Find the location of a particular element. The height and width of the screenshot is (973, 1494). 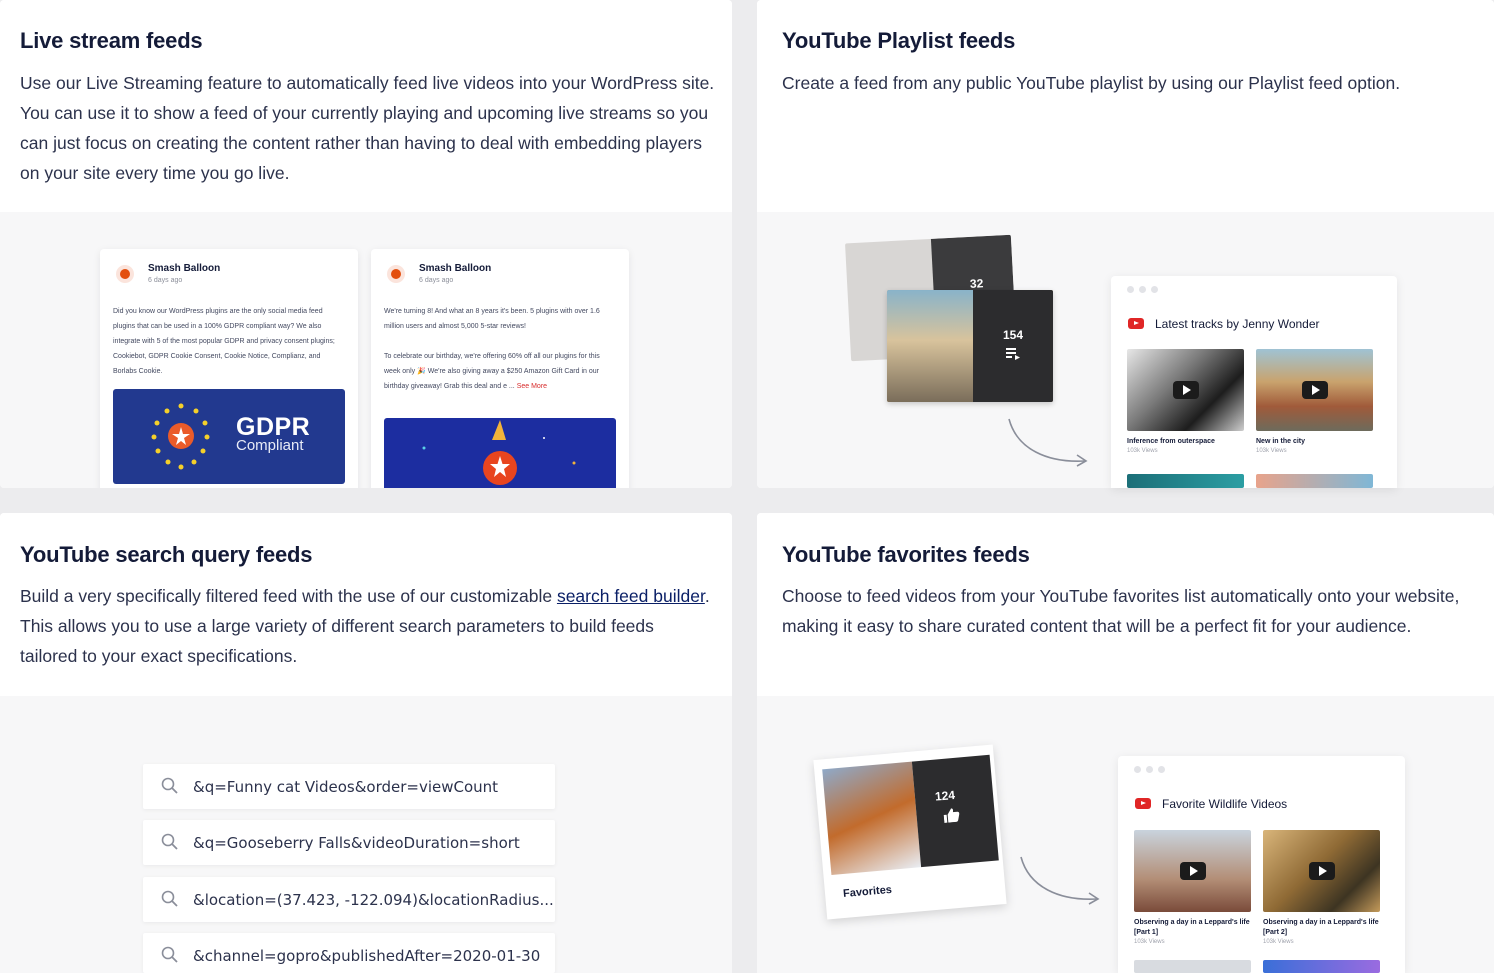

favorites-title: YouTube favorites feeds is located at coordinates (906, 554).